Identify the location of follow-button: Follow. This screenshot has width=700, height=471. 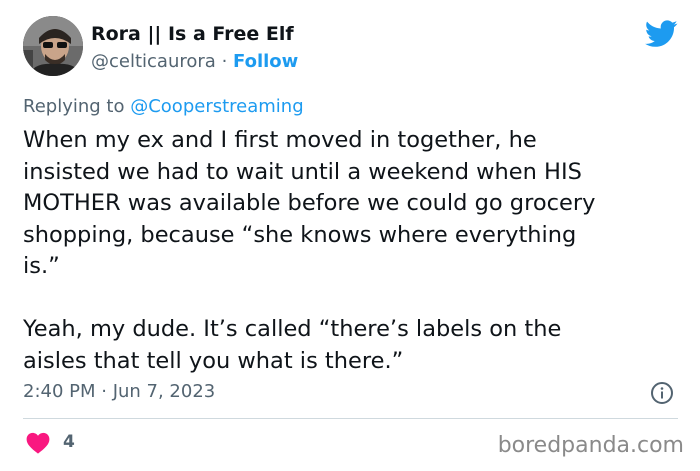
(265, 61).